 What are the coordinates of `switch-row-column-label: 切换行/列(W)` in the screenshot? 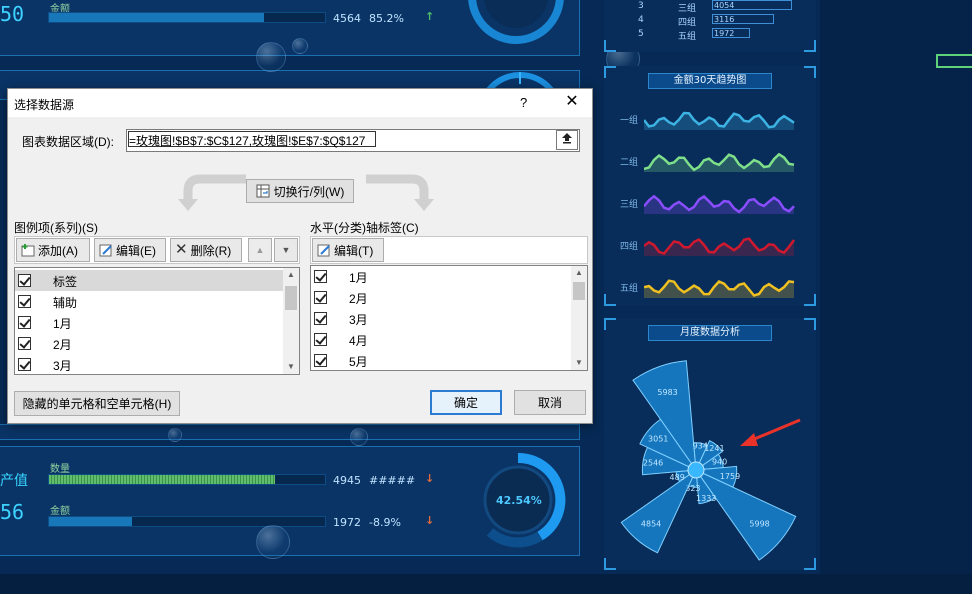 It's located at (309, 191).